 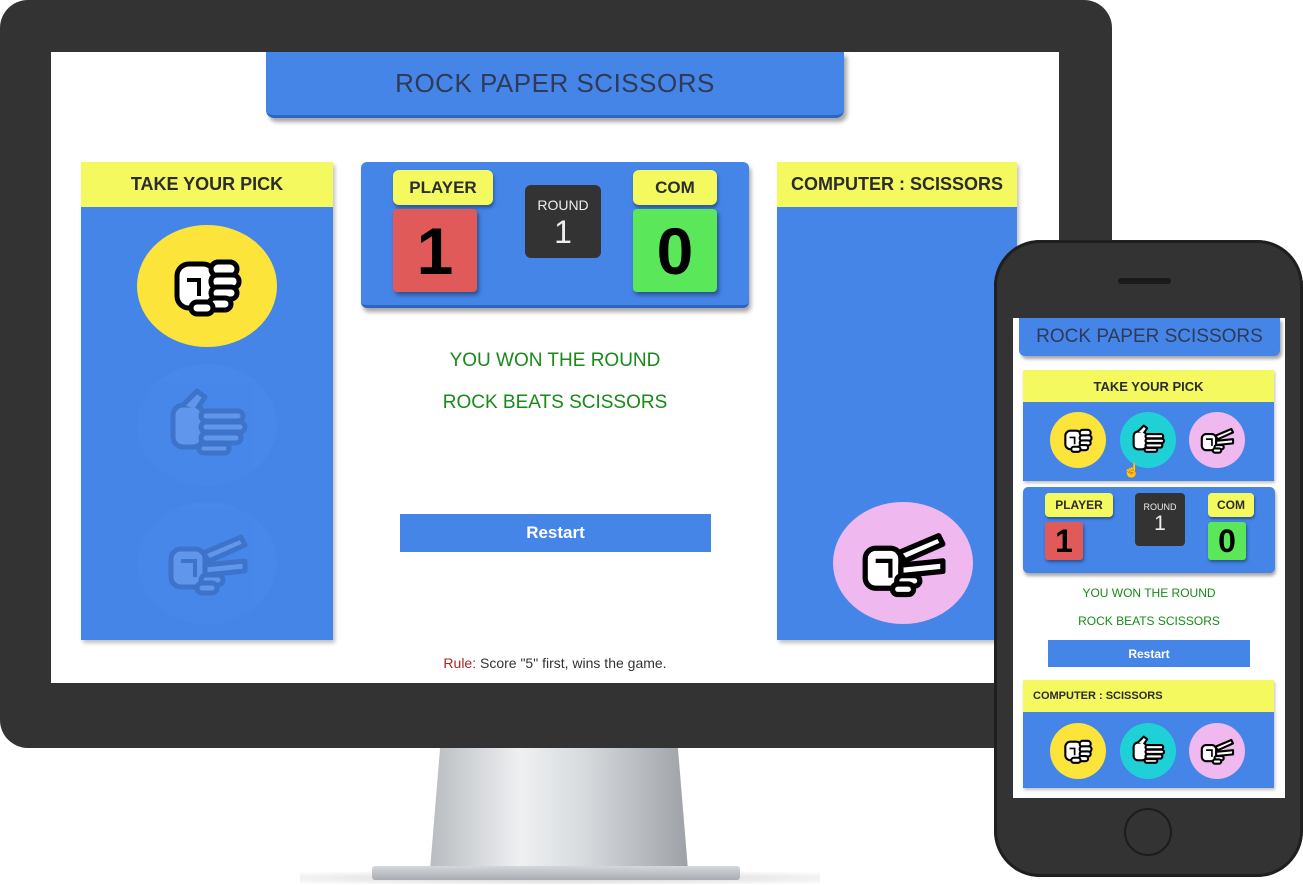 I want to click on mobile-com-paper, so click(x=1148, y=751).